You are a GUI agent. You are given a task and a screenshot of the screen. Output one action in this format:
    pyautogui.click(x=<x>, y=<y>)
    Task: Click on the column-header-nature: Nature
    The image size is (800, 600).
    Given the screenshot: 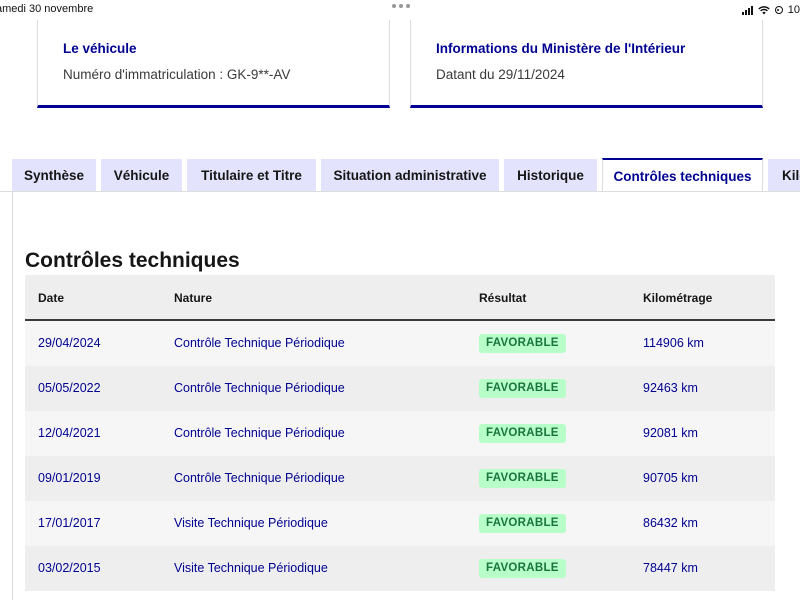 What is the action you would take?
    pyautogui.click(x=193, y=298)
    